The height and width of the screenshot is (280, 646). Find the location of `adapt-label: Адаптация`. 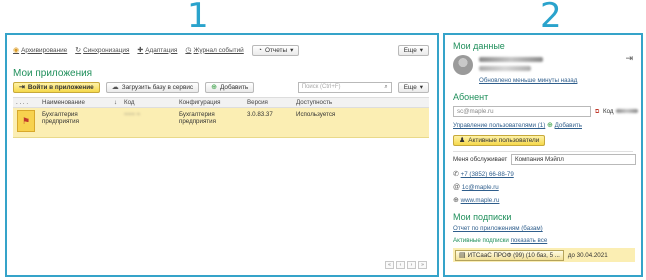

adapt-label: Адаптация is located at coordinates (161, 50).